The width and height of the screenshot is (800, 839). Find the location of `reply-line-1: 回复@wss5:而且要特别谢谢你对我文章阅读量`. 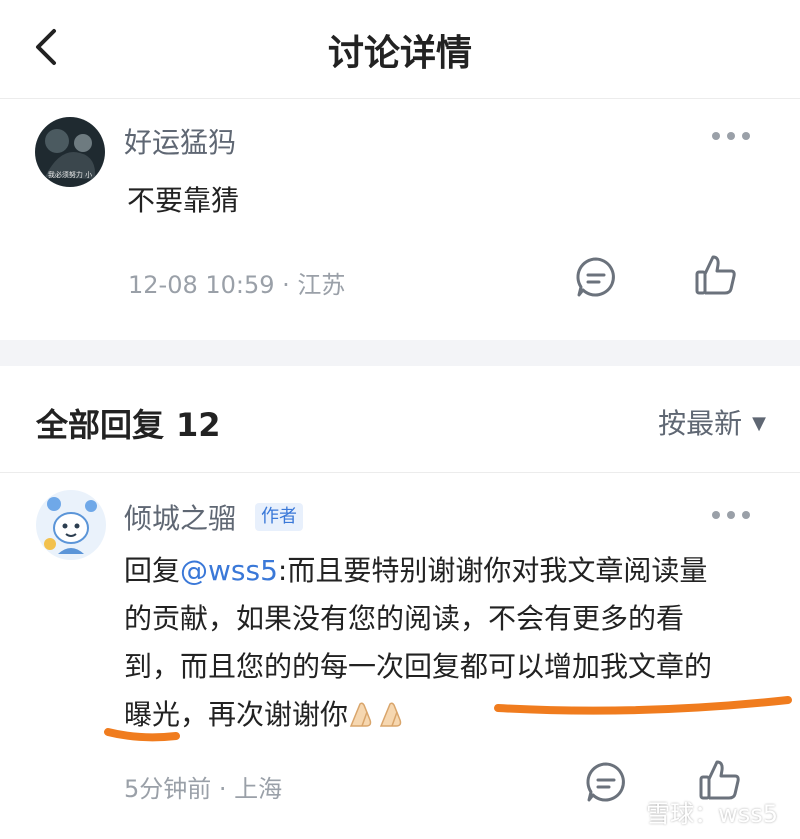

reply-line-1: 回复@wss5:而且要特别谢谢你对我文章阅读量 is located at coordinates (449, 571).